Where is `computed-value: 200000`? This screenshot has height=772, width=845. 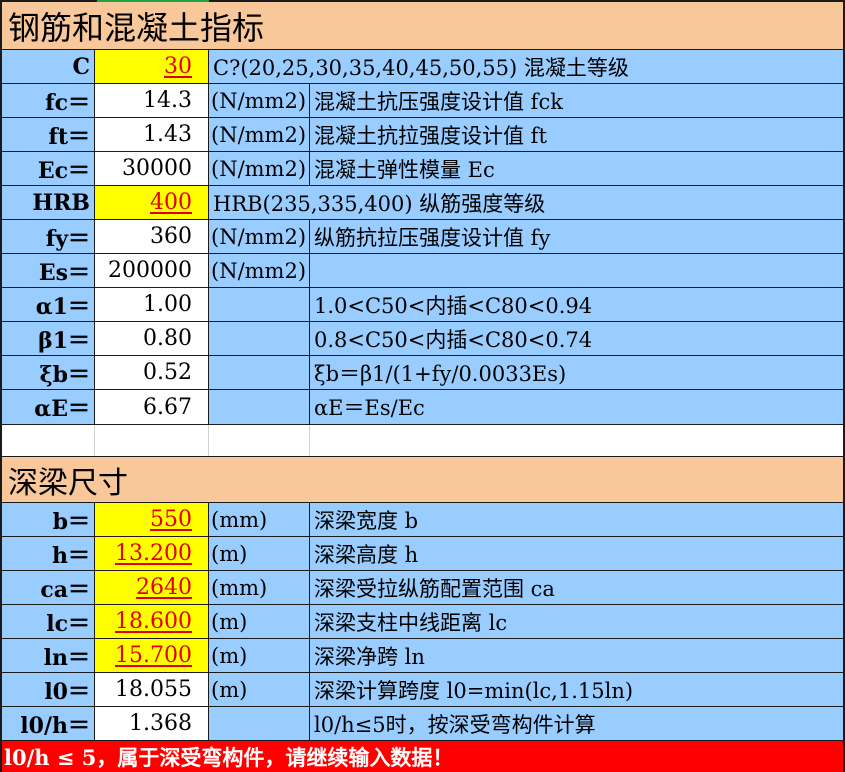
computed-value: 200000 is located at coordinates (152, 270).